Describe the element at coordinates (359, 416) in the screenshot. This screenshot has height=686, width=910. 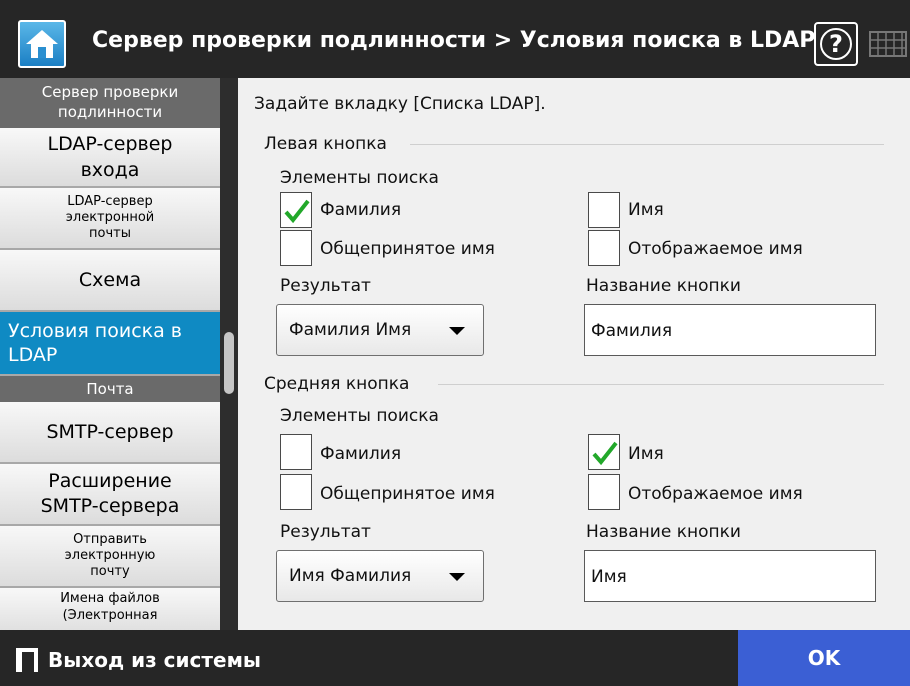
I see `middle-search-items-label: Элементы поиска` at that location.